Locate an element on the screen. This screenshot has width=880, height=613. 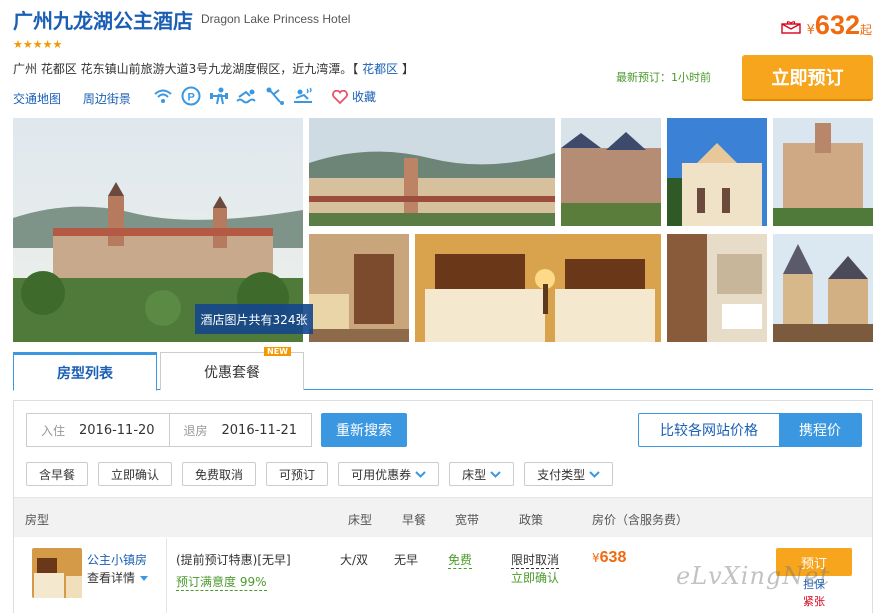
header-breakfast: 早餐 is located at coordinates (414, 520).